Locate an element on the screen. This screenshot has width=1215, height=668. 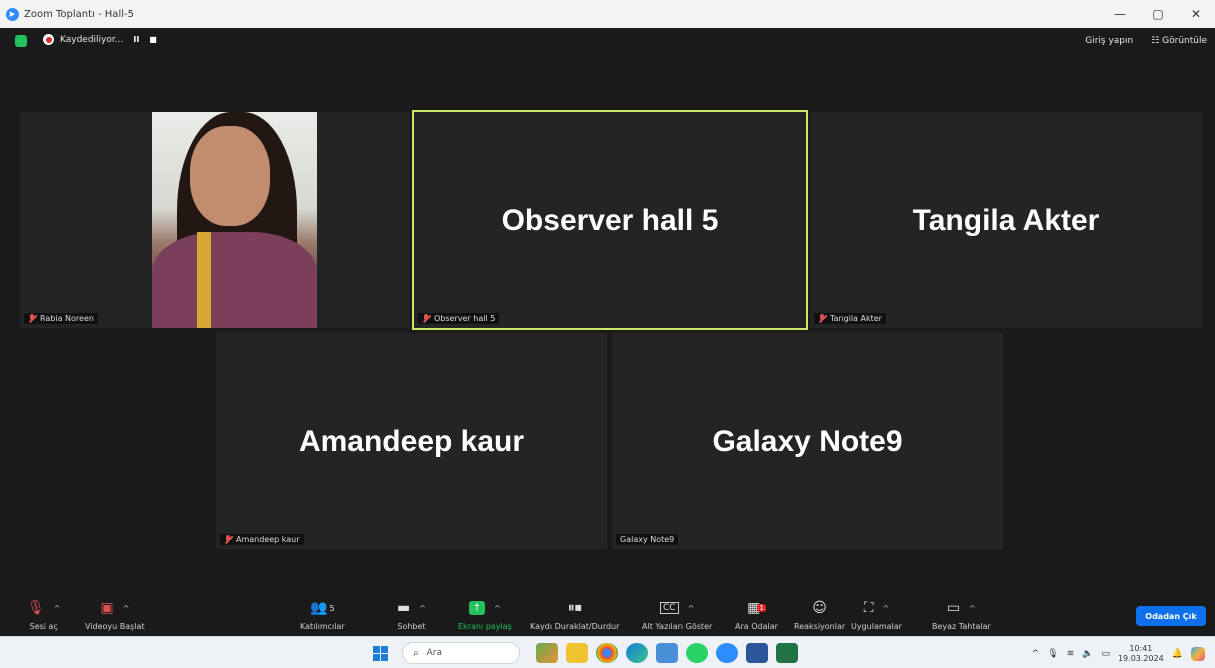
participant-label: Rabia Noreen is located at coordinates (61, 318).